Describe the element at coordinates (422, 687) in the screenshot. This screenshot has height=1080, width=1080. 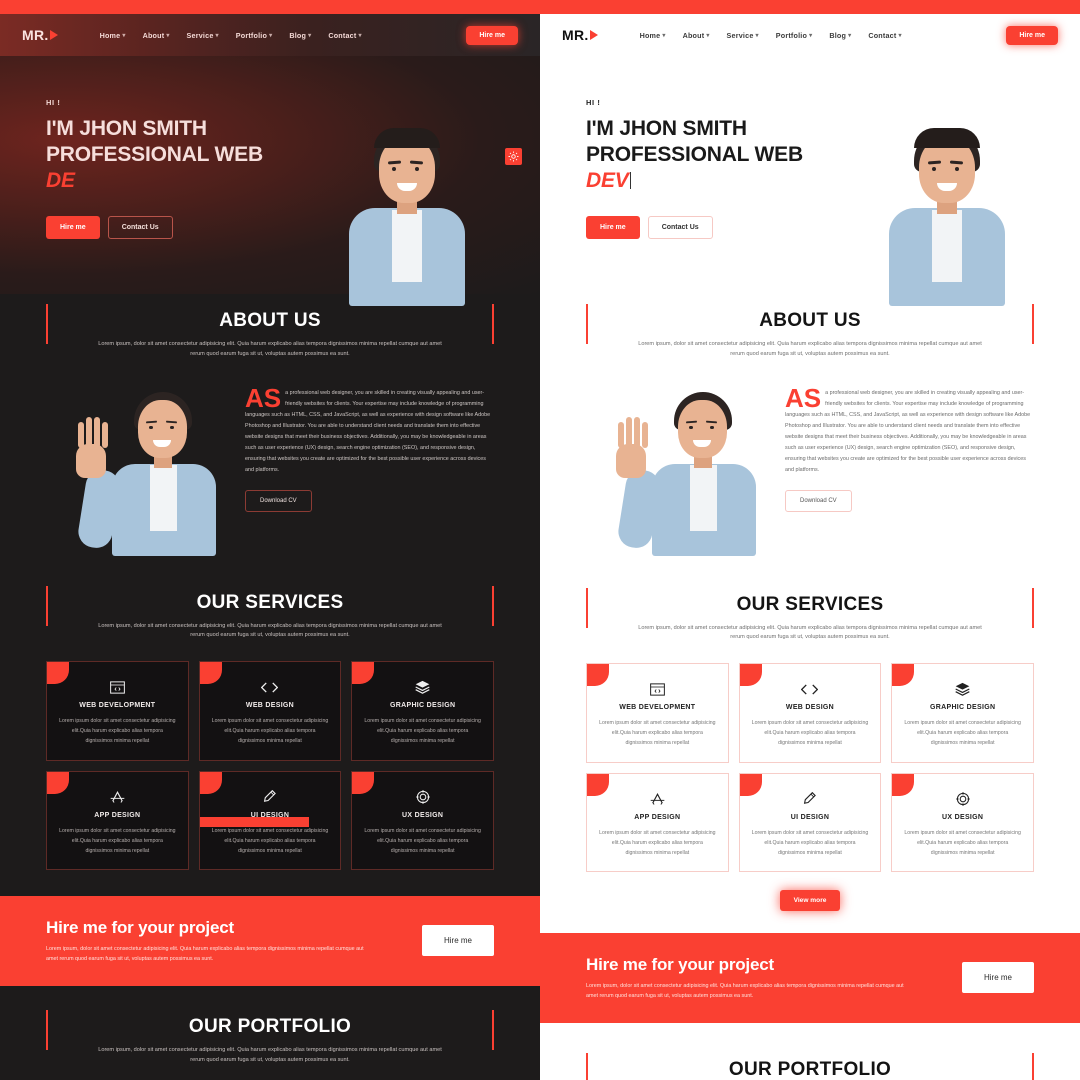
I see `layers-icon` at that location.